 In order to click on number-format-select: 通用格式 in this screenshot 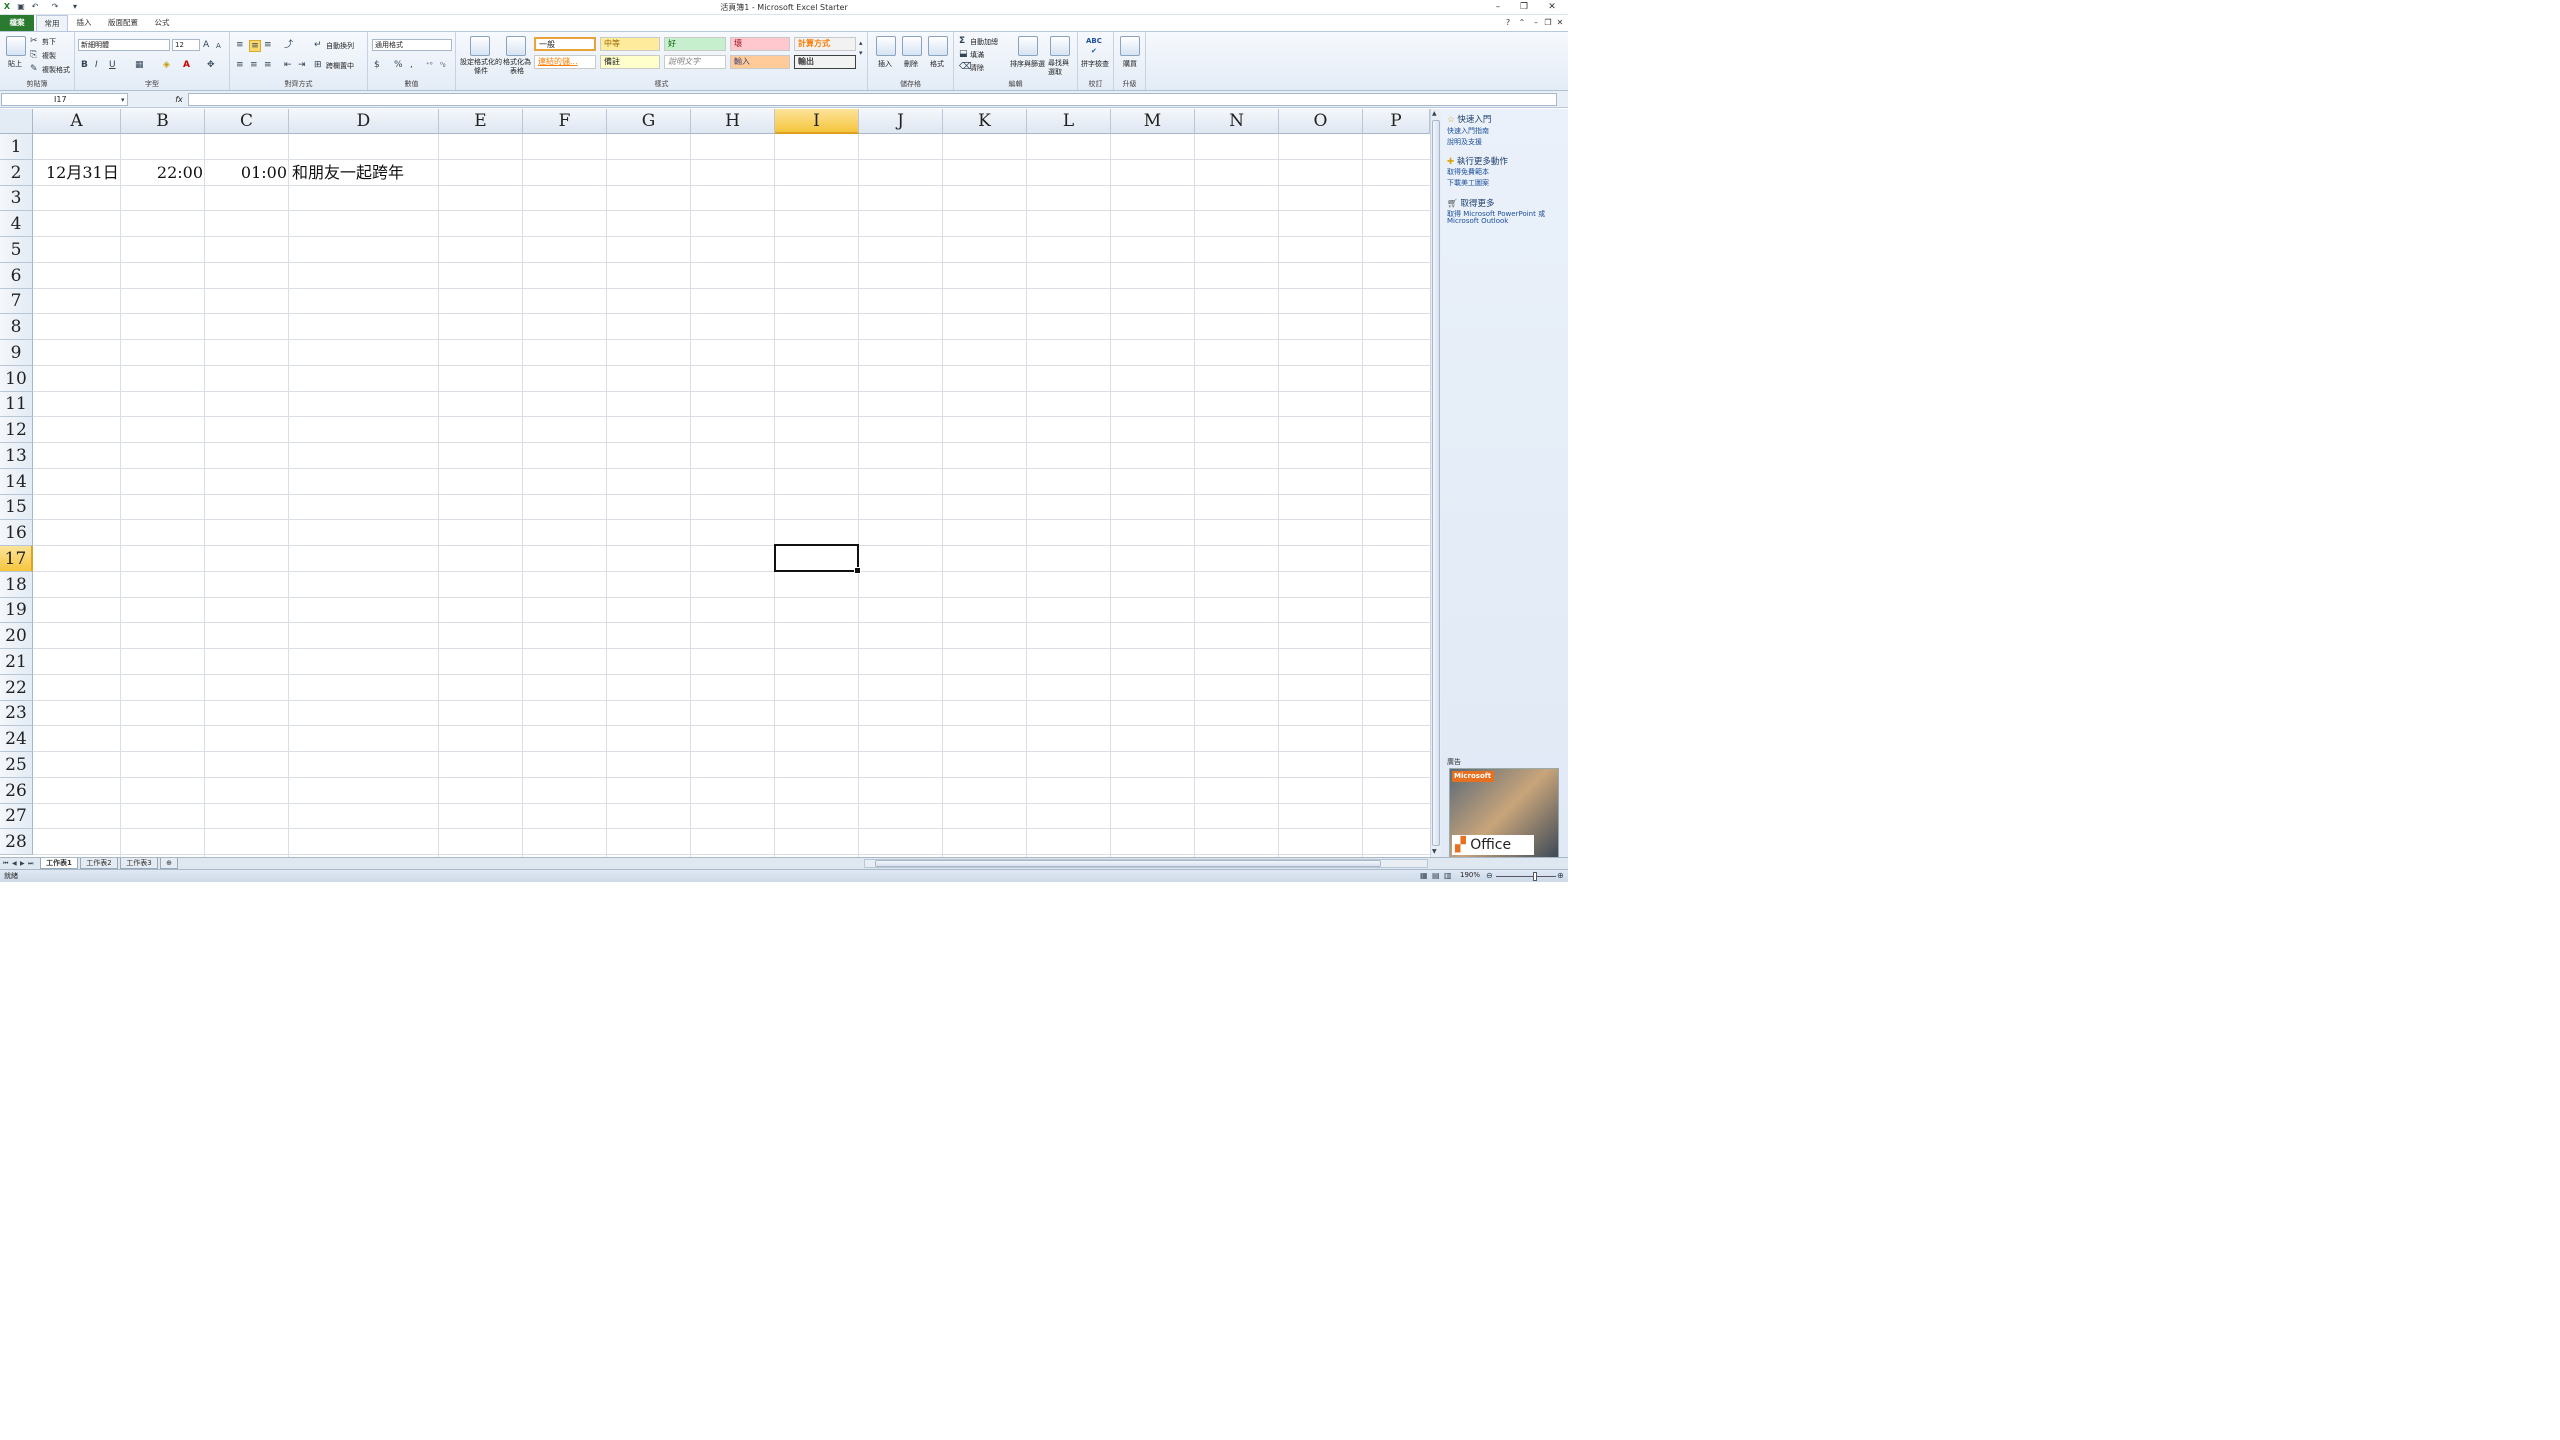, I will do `click(412, 45)`.